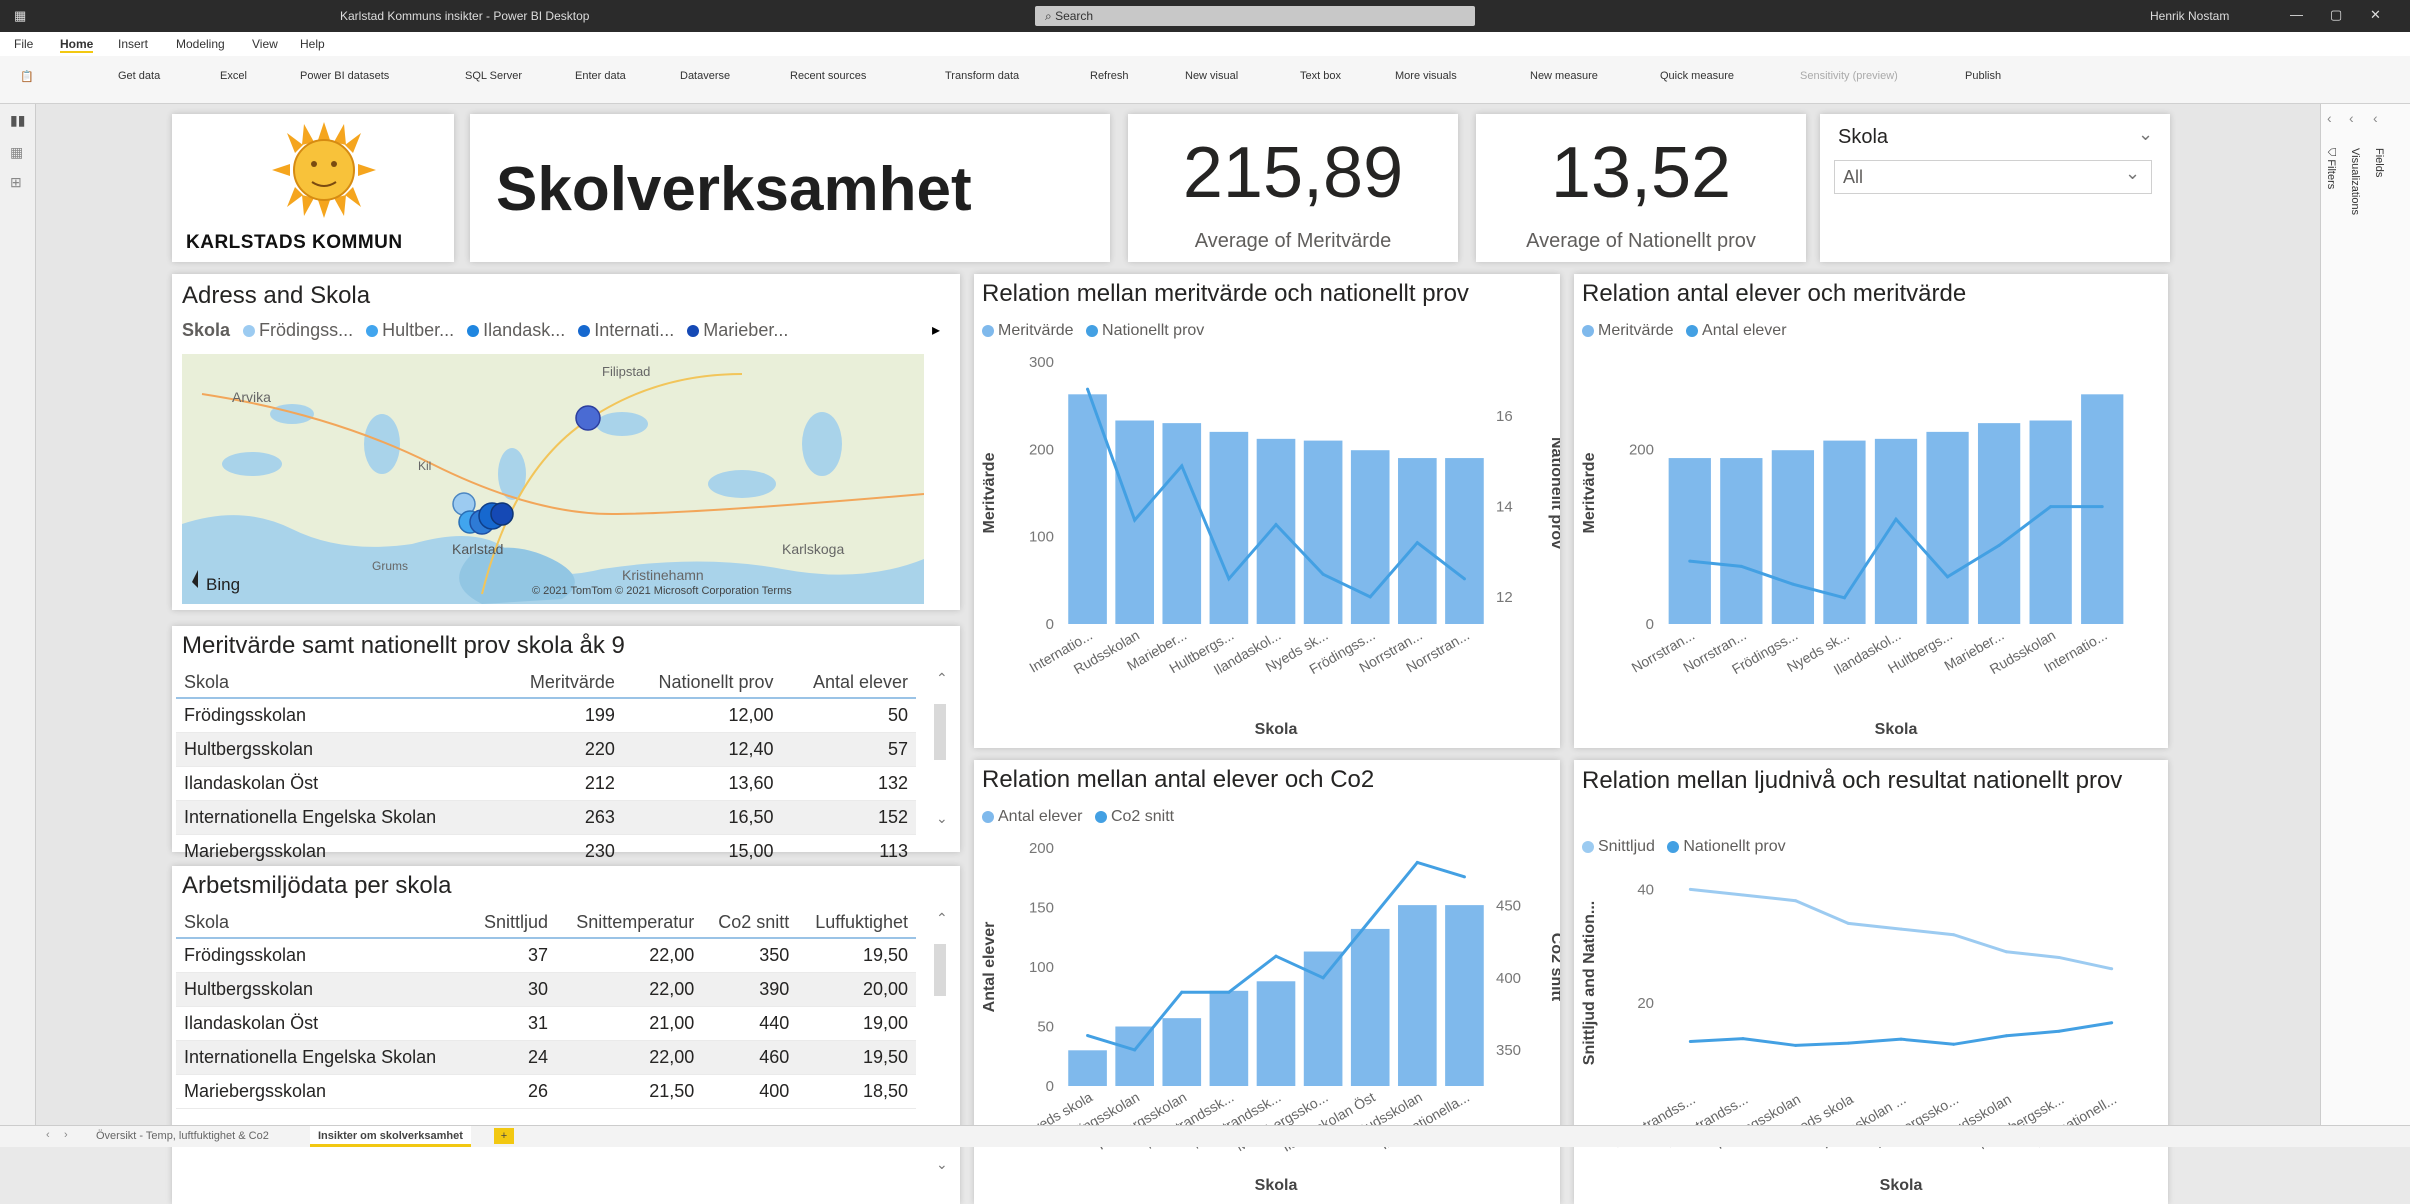 This screenshot has height=1204, width=2410. Describe the element at coordinates (750, 923) in the screenshot. I see `column-header: Co2 snitt` at that location.